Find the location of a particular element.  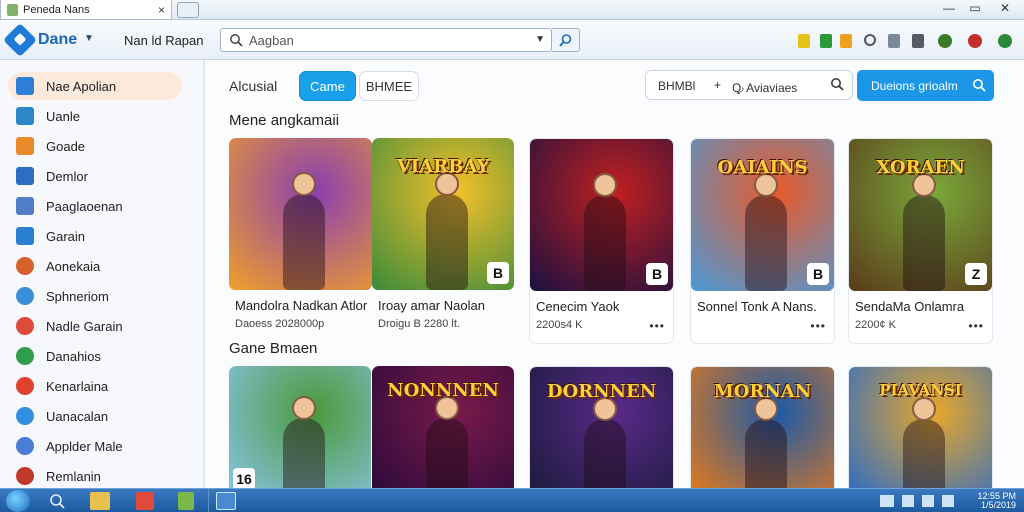

sidebar-item: Garain is located at coordinates (95, 236).